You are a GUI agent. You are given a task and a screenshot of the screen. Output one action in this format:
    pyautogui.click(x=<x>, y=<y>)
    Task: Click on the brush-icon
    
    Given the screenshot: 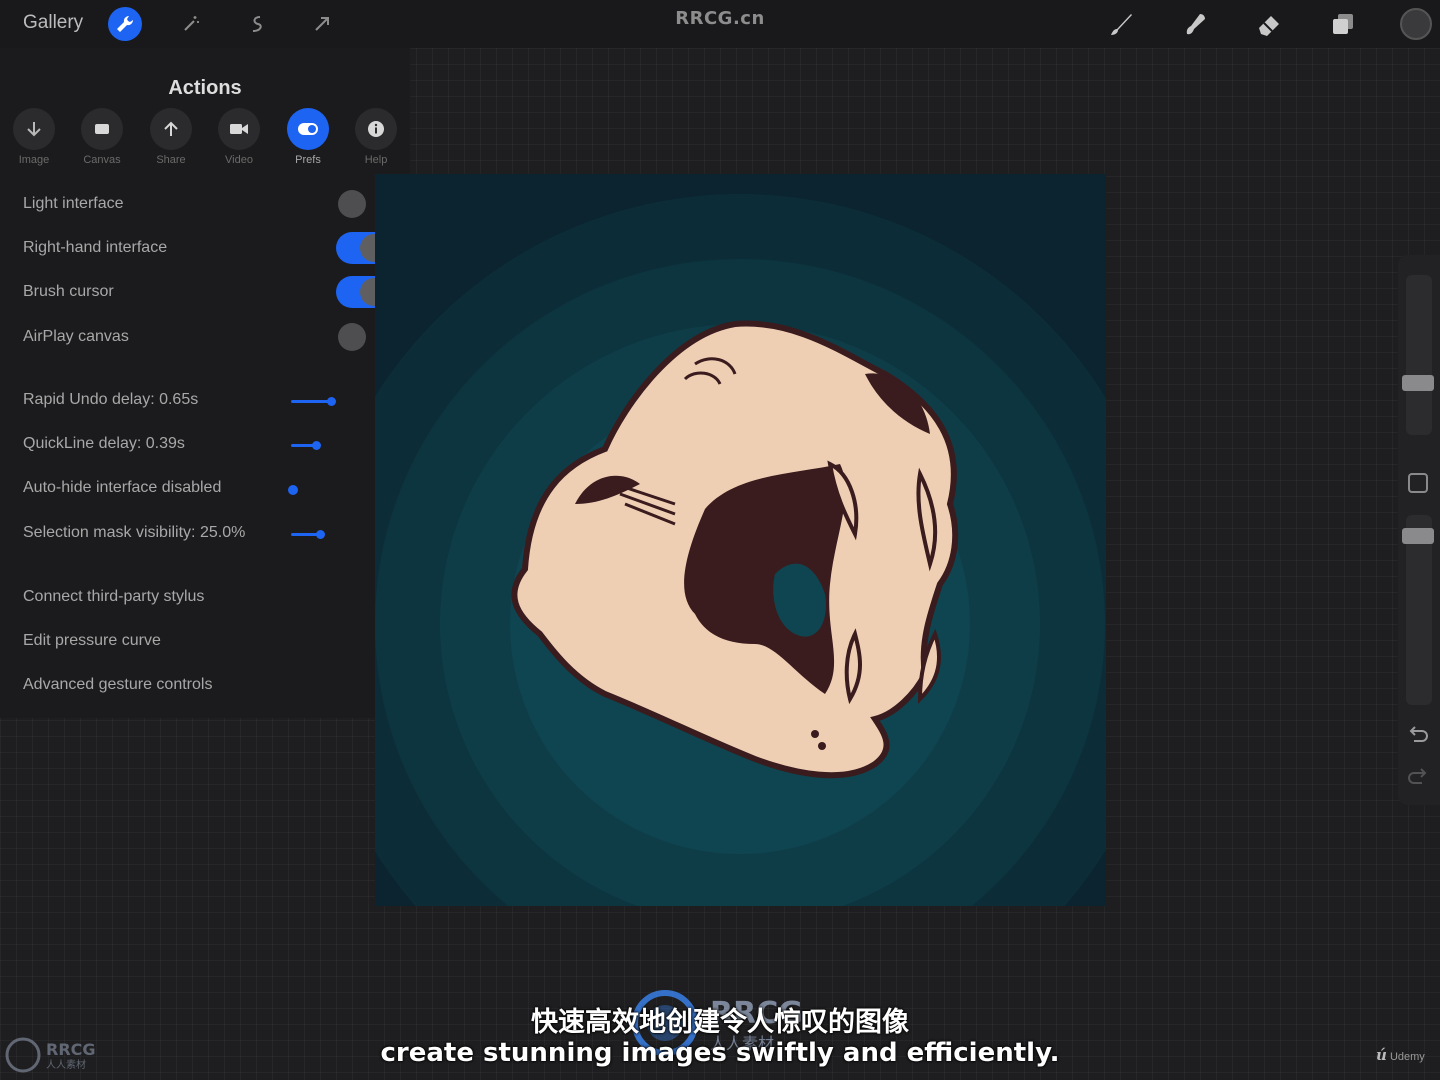 What is the action you would take?
    pyautogui.click(x=1121, y=24)
    